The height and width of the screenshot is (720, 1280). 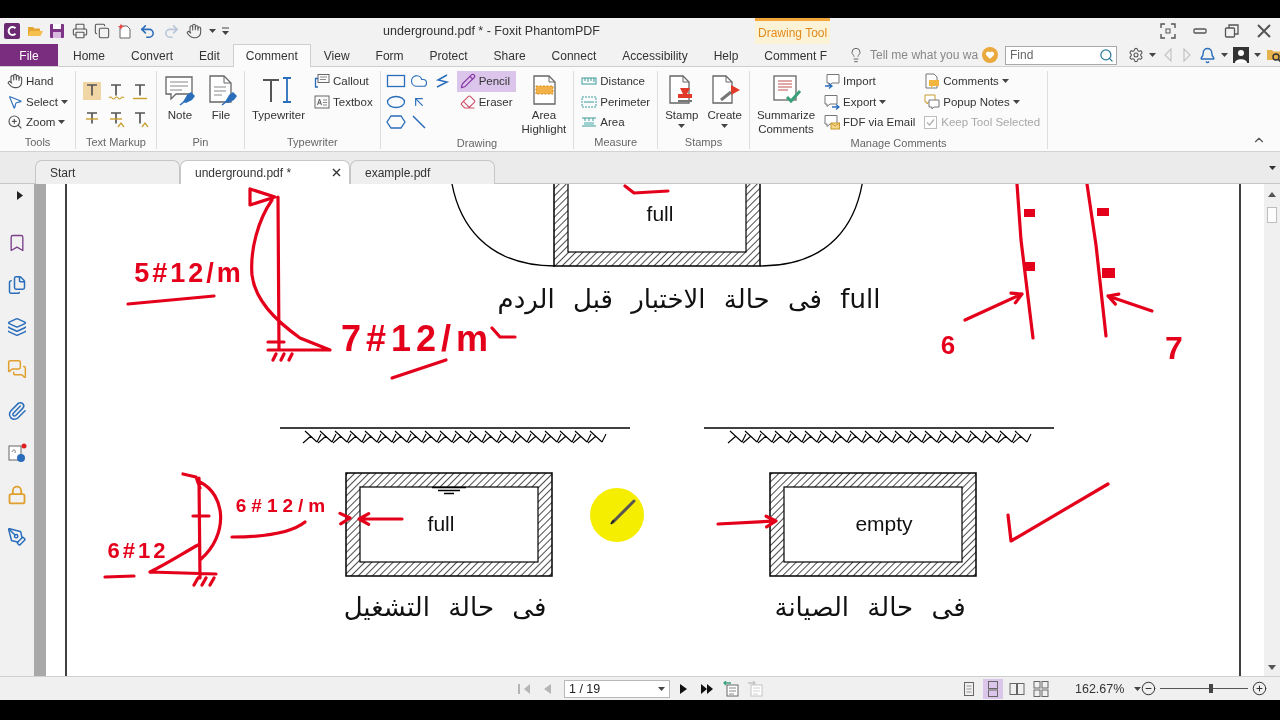 What do you see at coordinates (336, 55) in the screenshot?
I see `ribbon-tab: View` at bounding box center [336, 55].